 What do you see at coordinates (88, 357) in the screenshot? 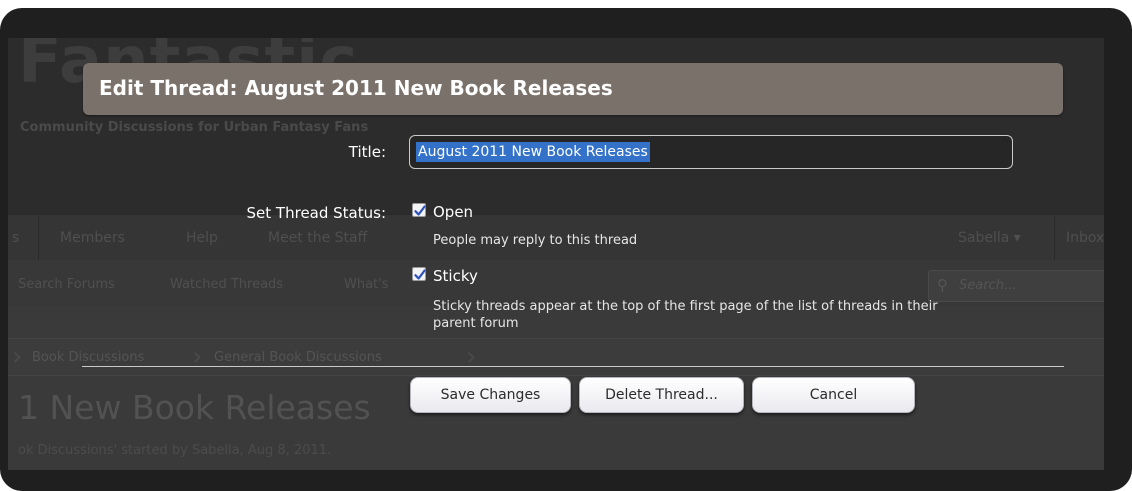
I see `breadcrumb-item: Book Discussions` at bounding box center [88, 357].